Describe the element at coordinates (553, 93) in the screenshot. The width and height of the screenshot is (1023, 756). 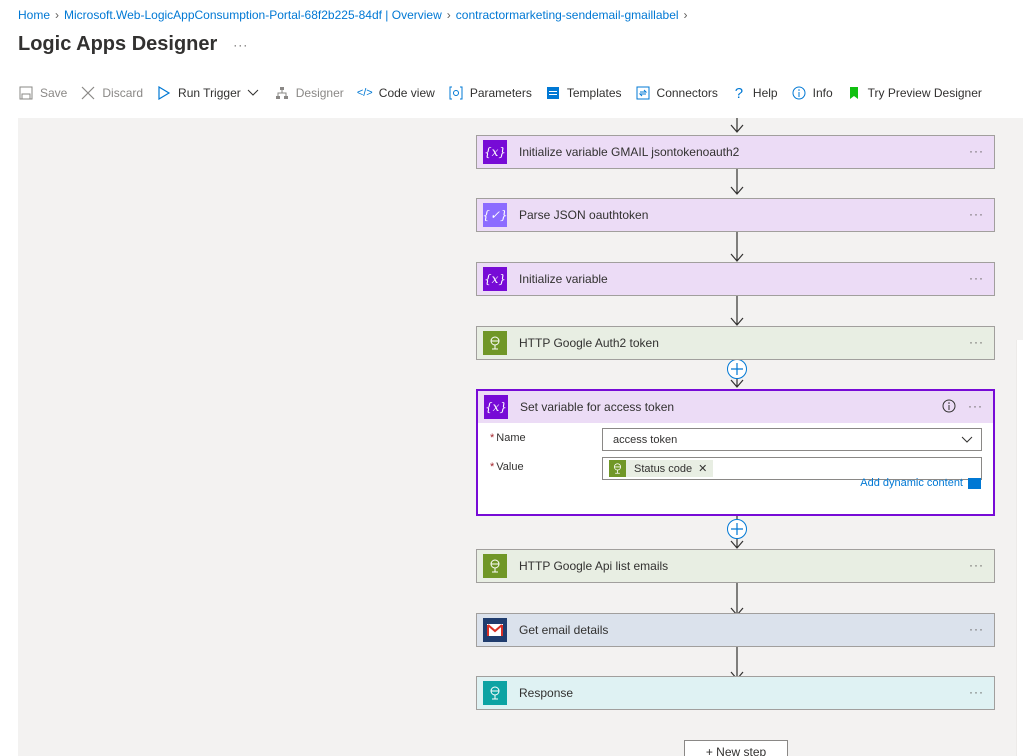
I see `templates-icon` at that location.